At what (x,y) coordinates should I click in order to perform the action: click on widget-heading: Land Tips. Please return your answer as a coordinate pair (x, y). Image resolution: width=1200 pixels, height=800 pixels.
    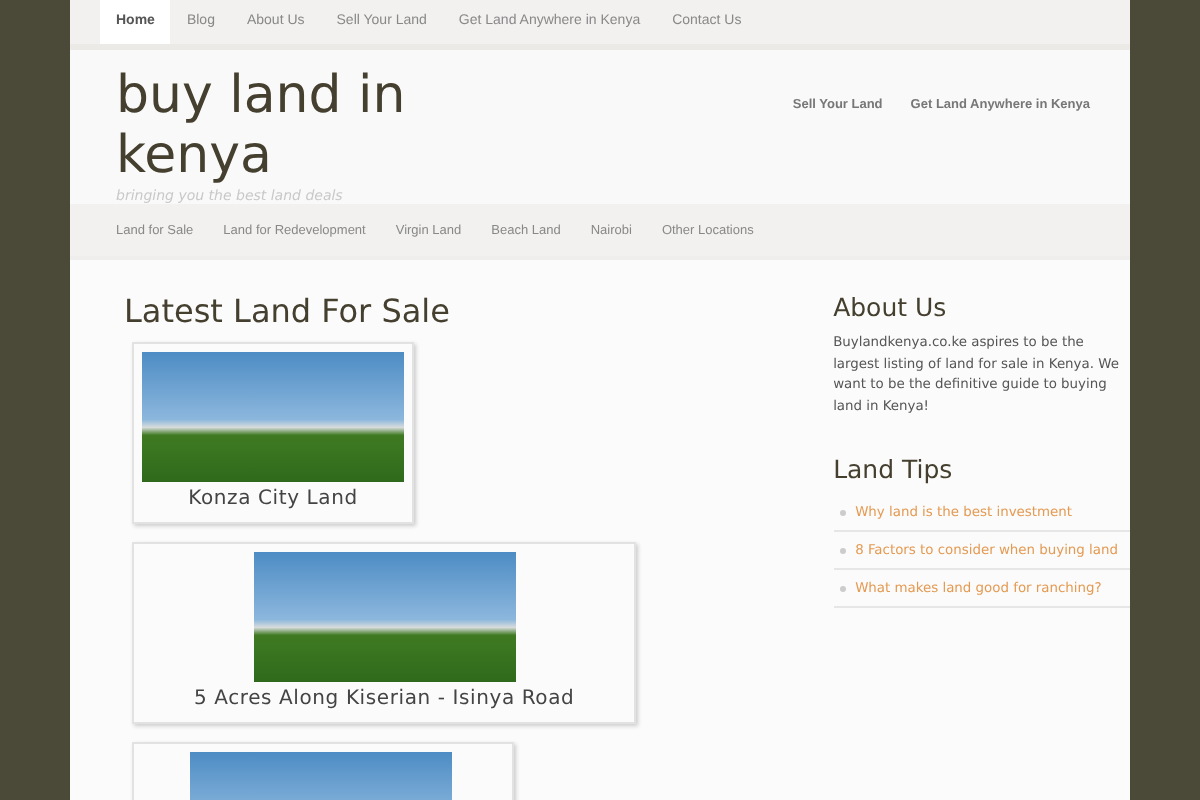
    Looking at the image, I should click on (894, 469).